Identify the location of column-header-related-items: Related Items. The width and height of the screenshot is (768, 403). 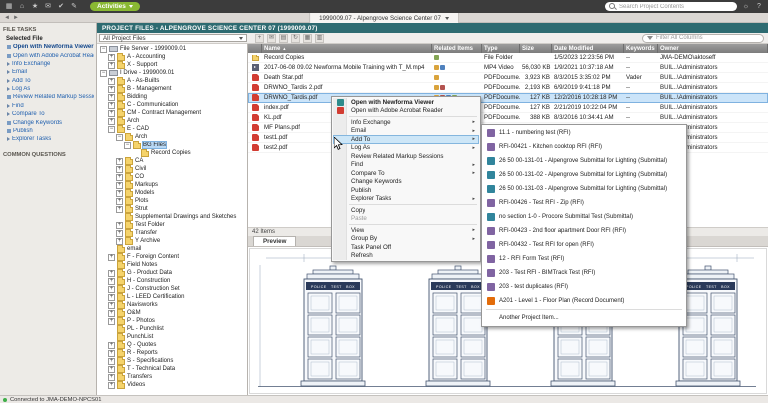
(457, 48).